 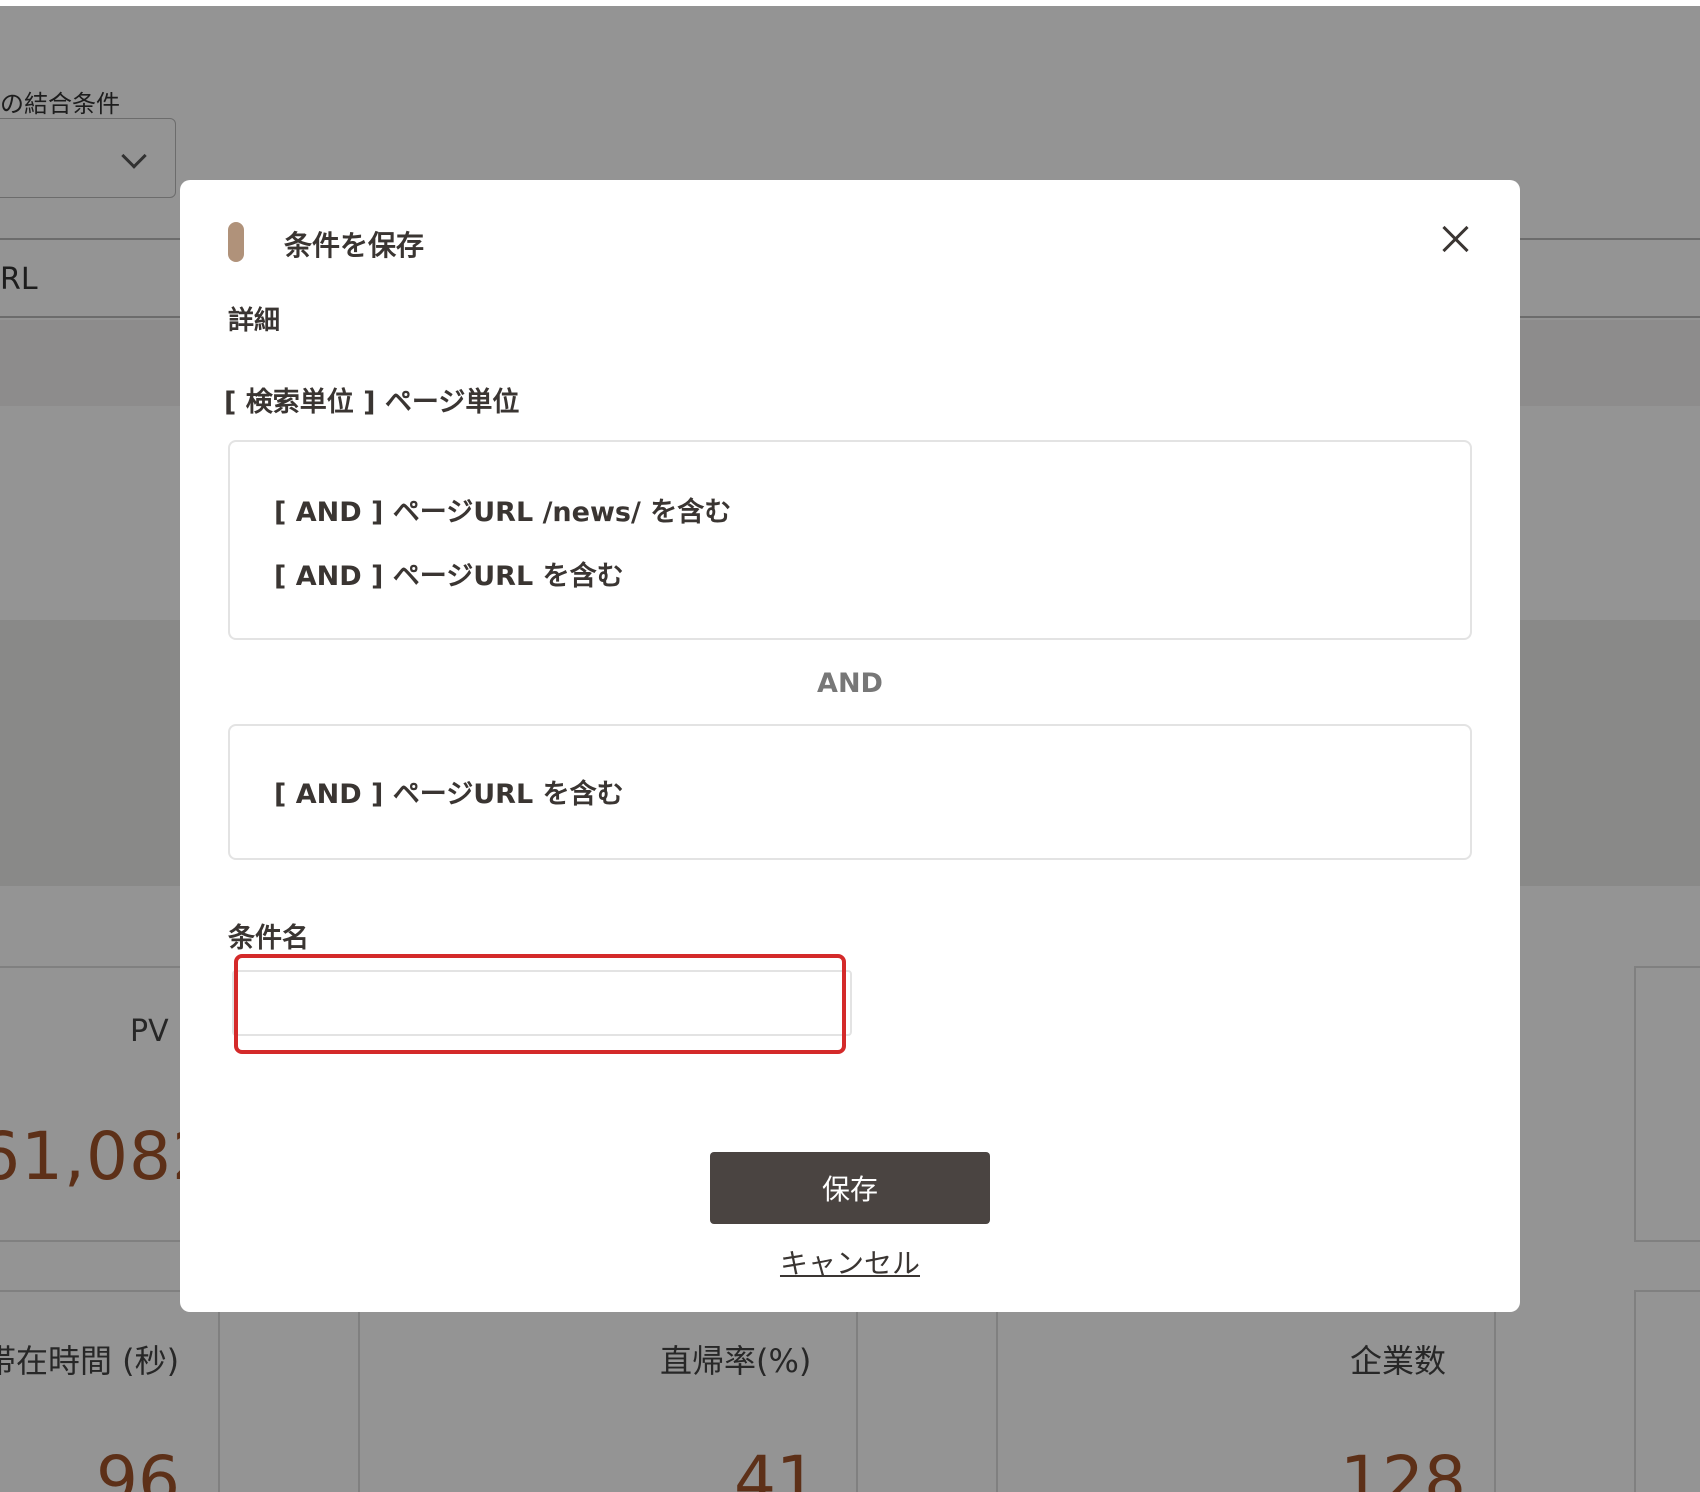 I want to click on condition-line: [ AND ] ページURL /news/ を含む, so click(x=503, y=512).